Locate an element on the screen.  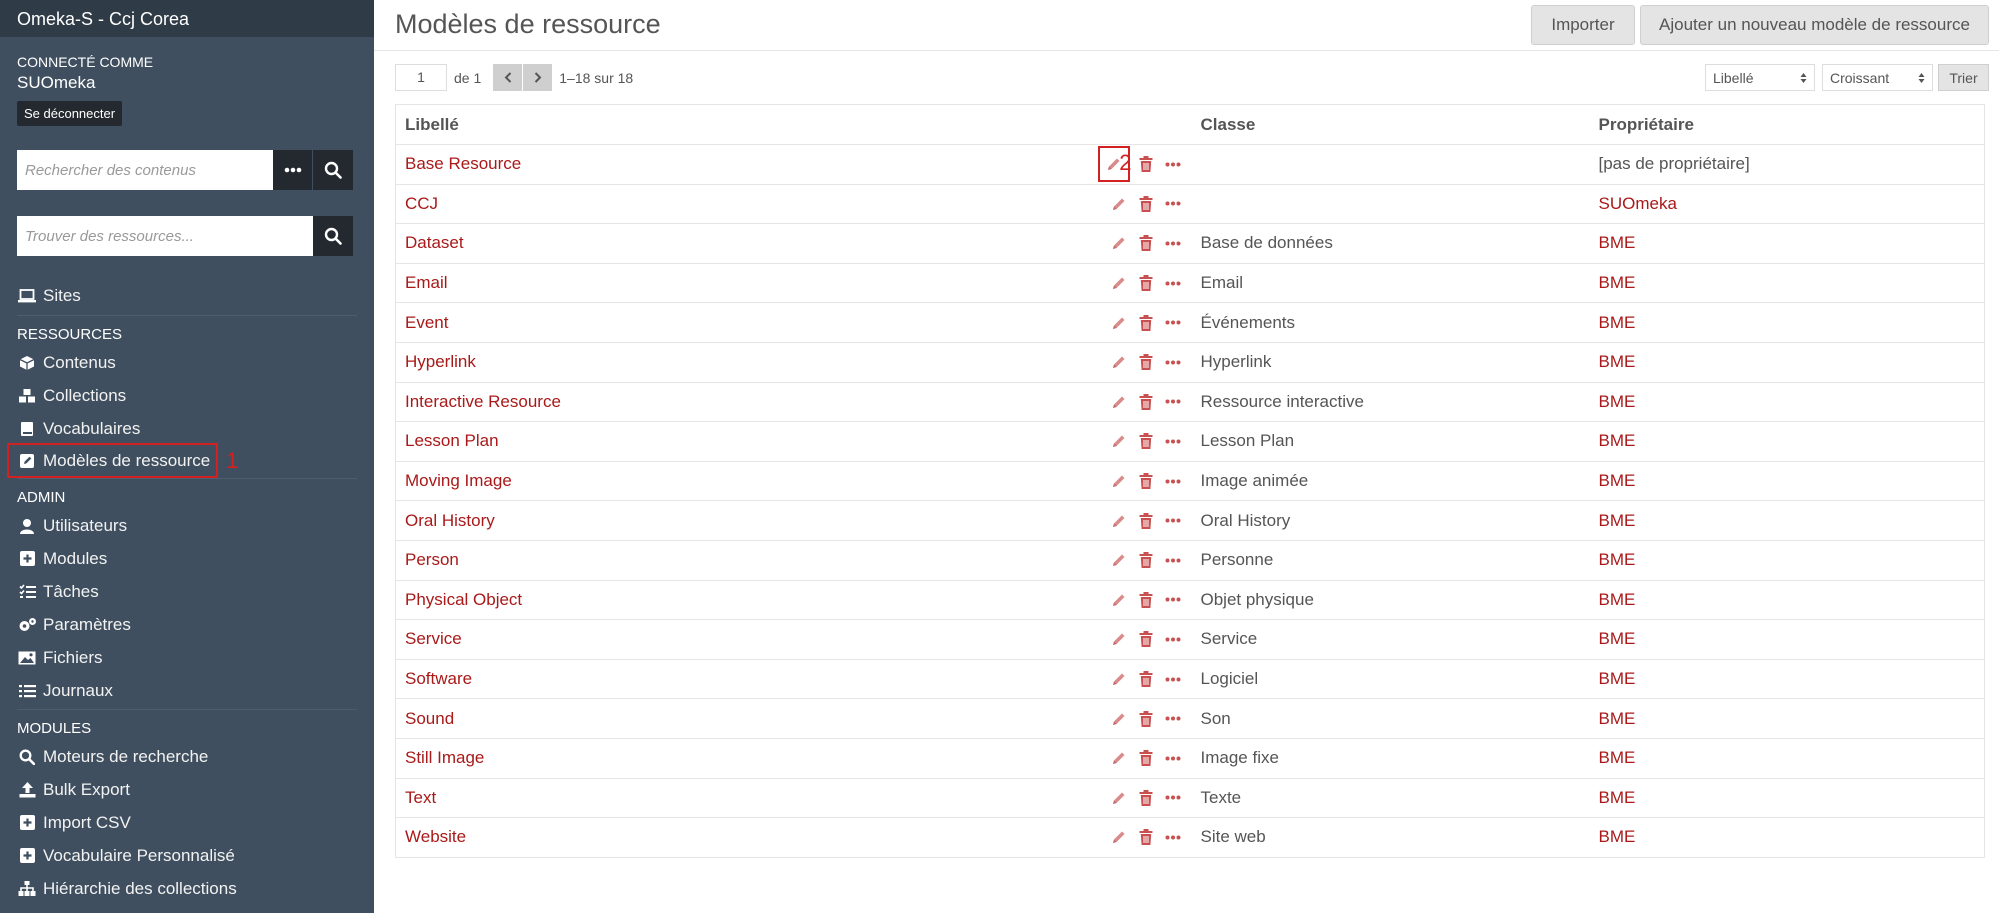
sort-order-select: Croissant is located at coordinates (1877, 77).